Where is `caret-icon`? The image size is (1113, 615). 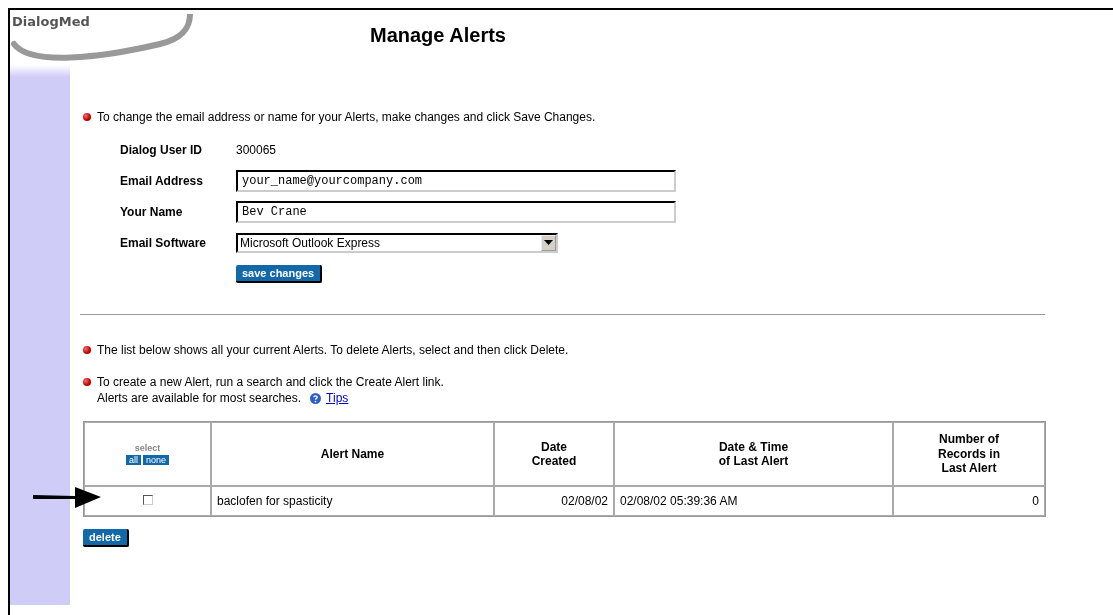 caret-icon is located at coordinates (548, 243).